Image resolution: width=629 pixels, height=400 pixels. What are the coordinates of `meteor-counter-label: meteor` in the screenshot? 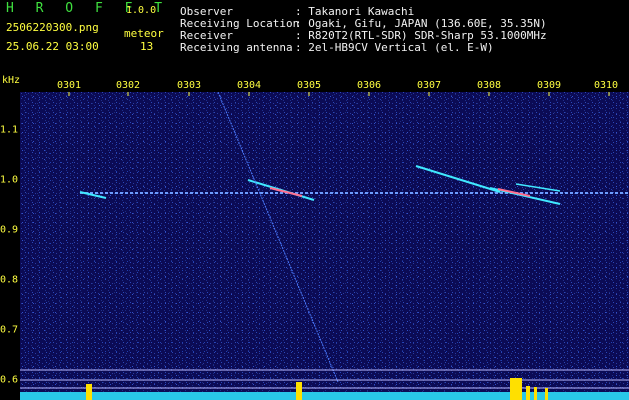 It's located at (144, 33).